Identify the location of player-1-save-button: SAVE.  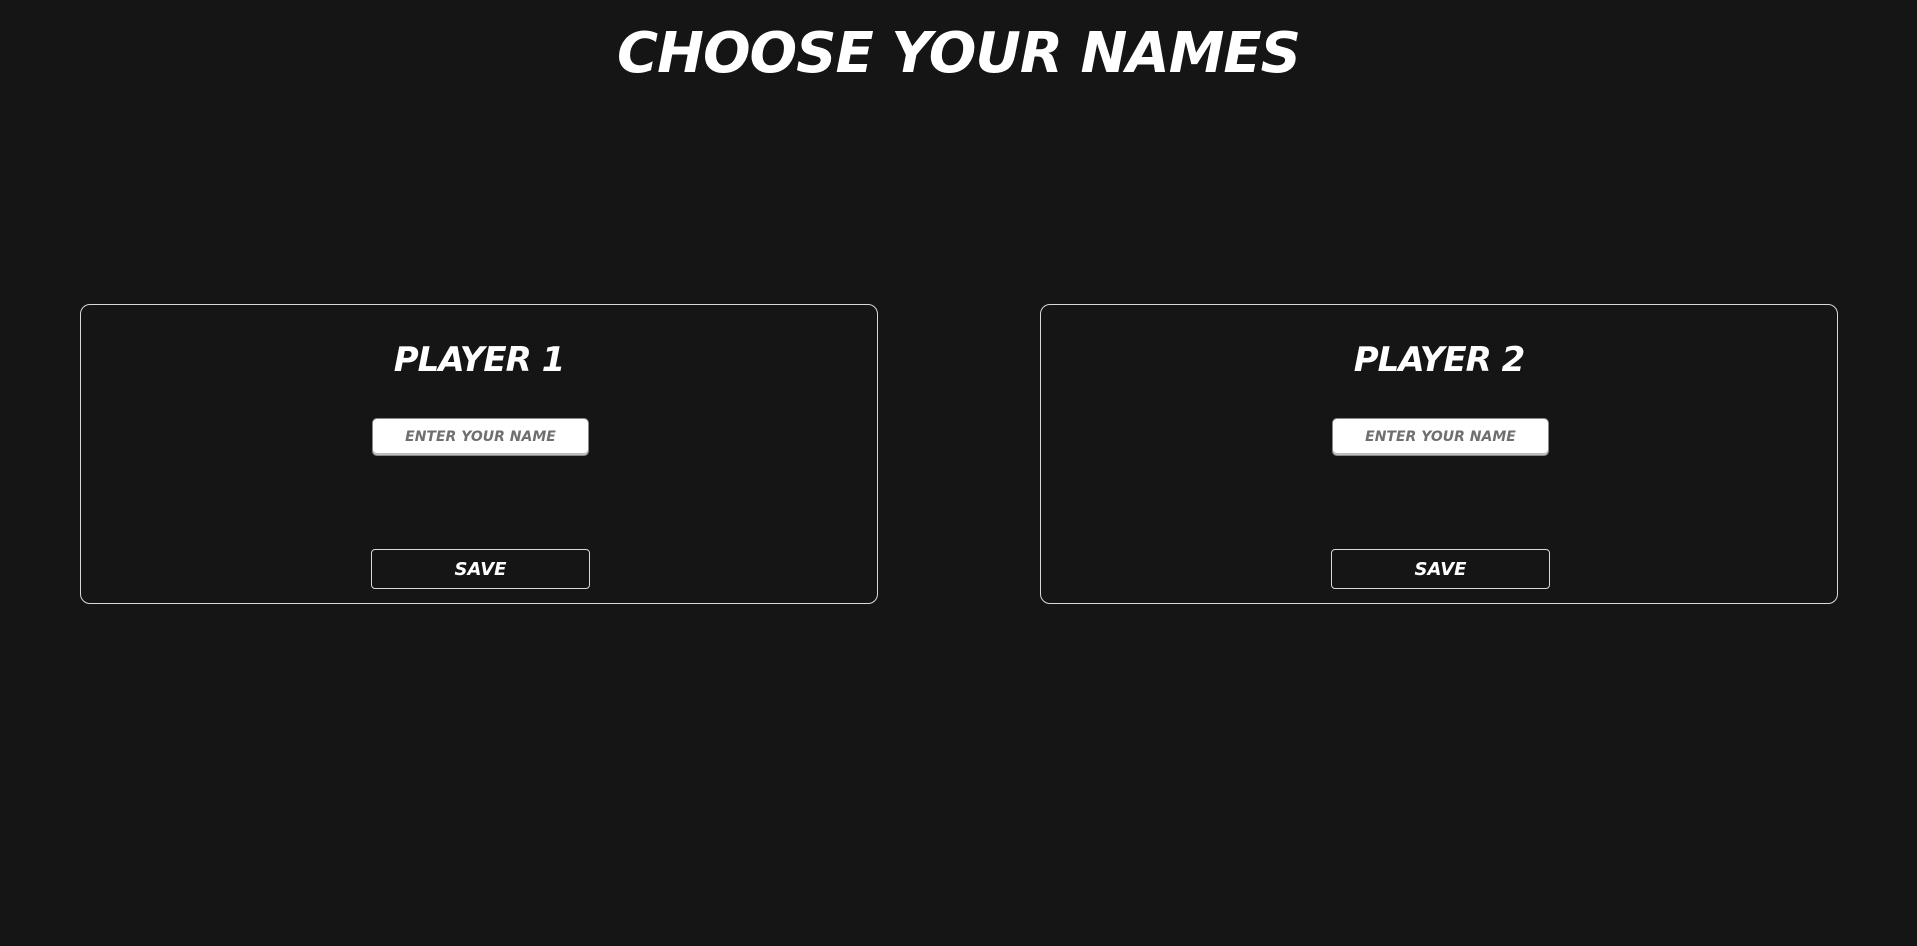
(480, 569).